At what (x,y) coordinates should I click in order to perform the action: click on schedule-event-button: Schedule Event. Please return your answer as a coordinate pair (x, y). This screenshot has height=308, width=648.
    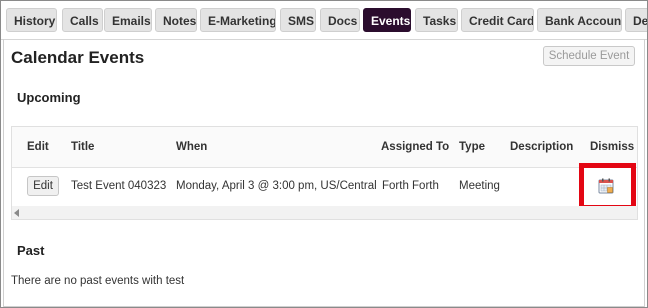
    Looking at the image, I should click on (589, 56).